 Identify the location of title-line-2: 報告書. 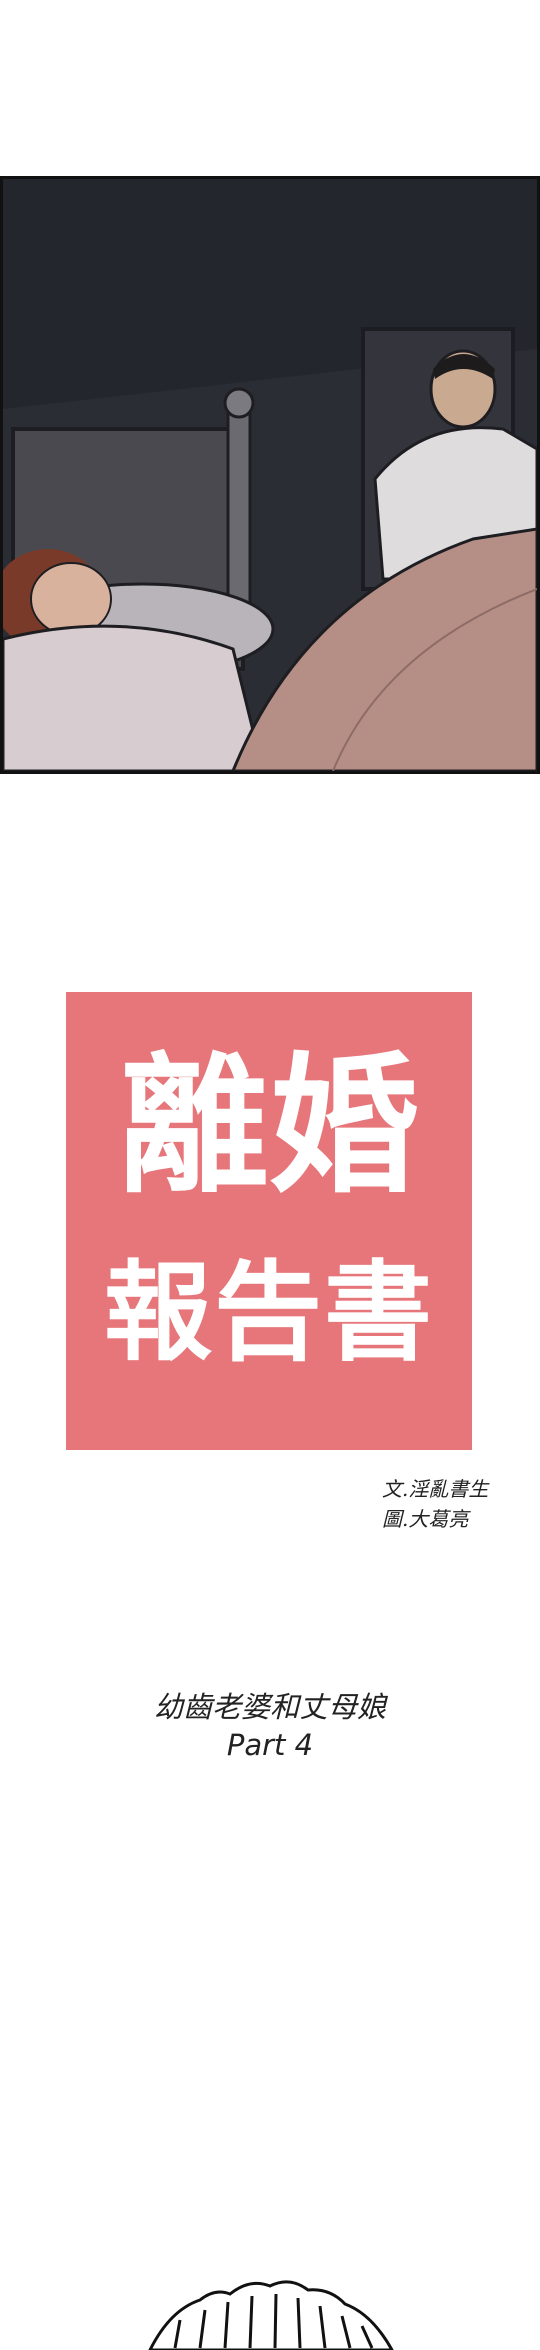
(268, 1313).